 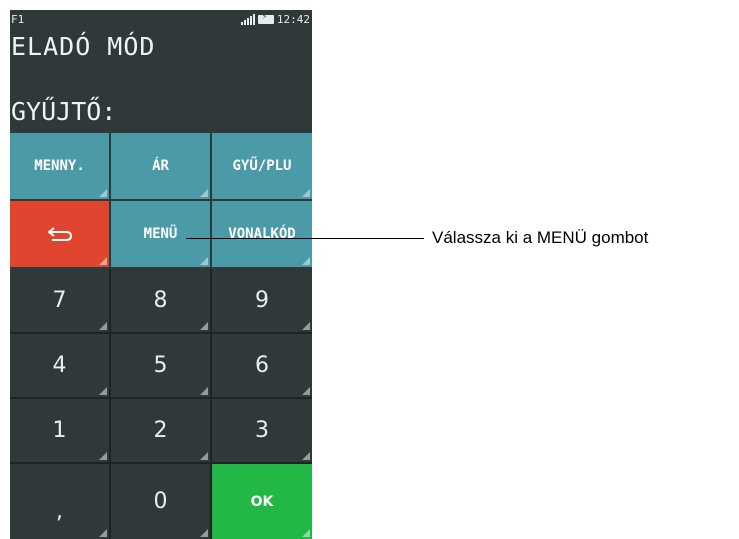 I want to click on mode-title: ELADÓ MÓD, so click(x=83, y=46).